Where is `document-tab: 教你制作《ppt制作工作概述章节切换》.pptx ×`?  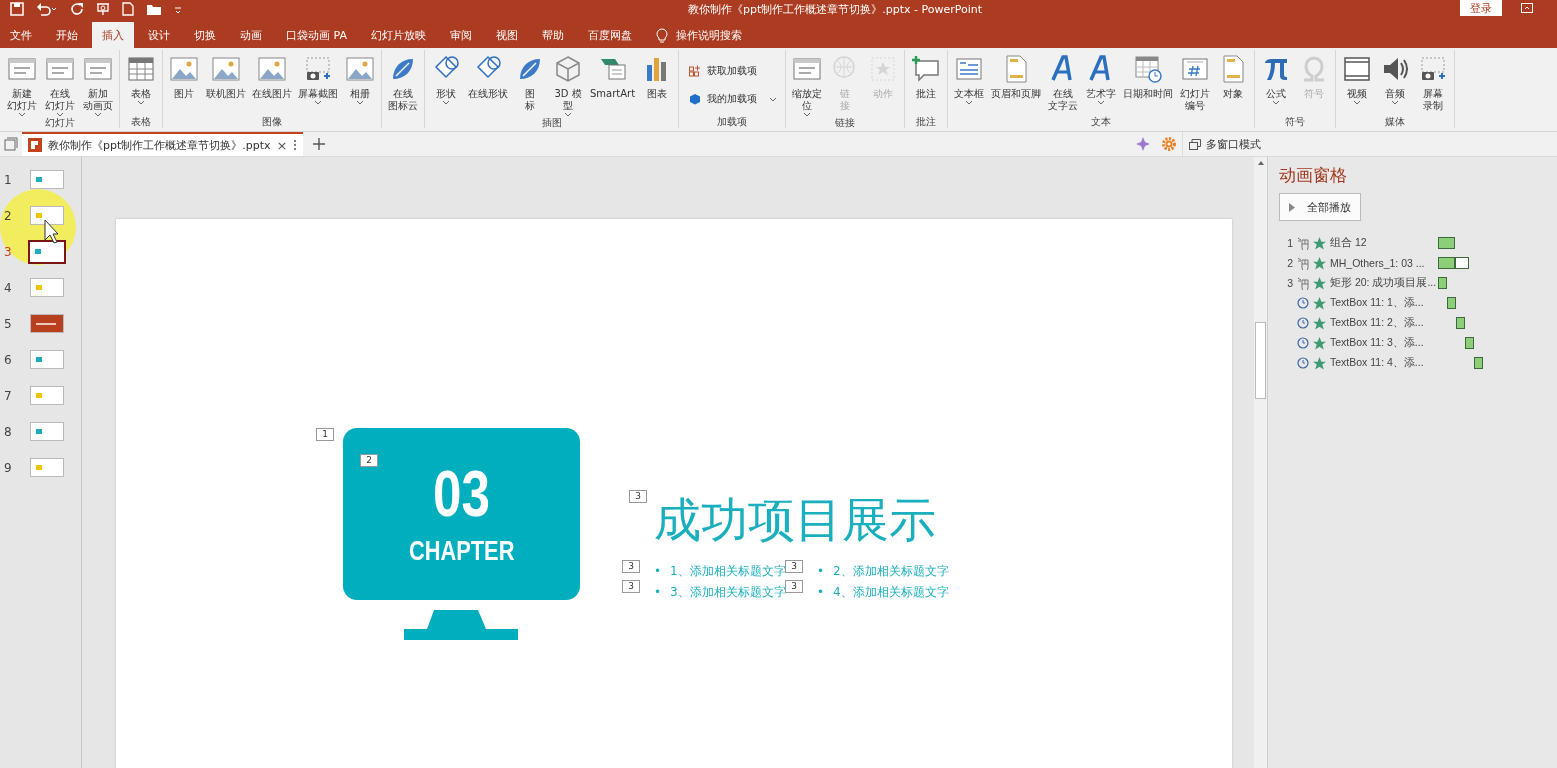 document-tab: 教你制作《ppt制作工作概述章节切换》.pptx × is located at coordinates (163, 144).